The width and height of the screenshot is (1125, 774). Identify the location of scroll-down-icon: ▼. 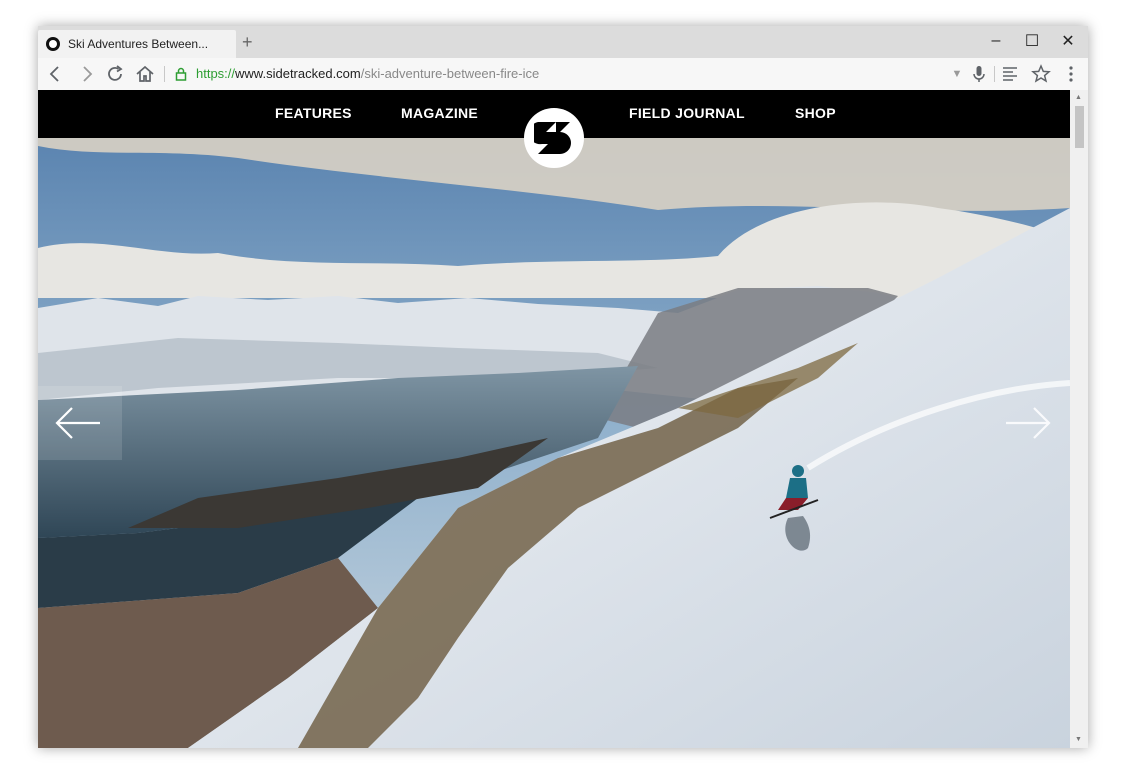
(1078, 739).